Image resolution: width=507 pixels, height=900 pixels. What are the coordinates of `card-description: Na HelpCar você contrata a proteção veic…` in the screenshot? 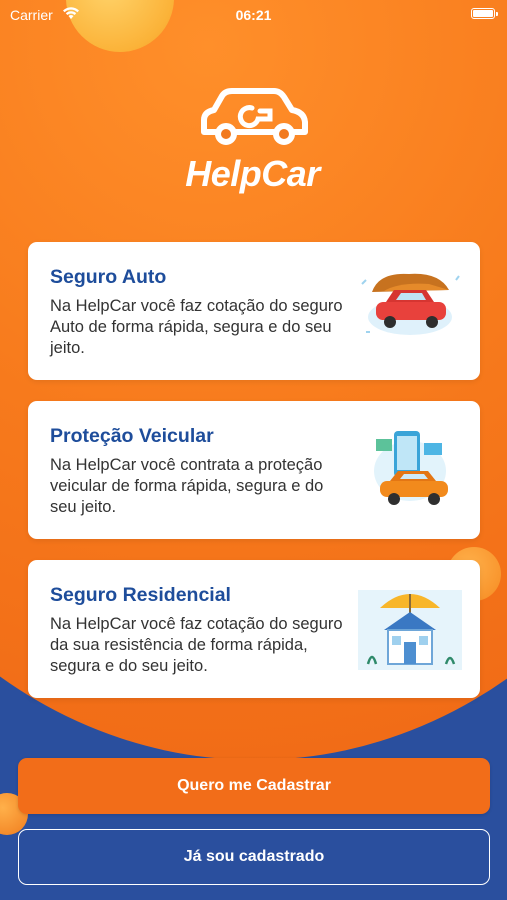 It's located at (187, 486).